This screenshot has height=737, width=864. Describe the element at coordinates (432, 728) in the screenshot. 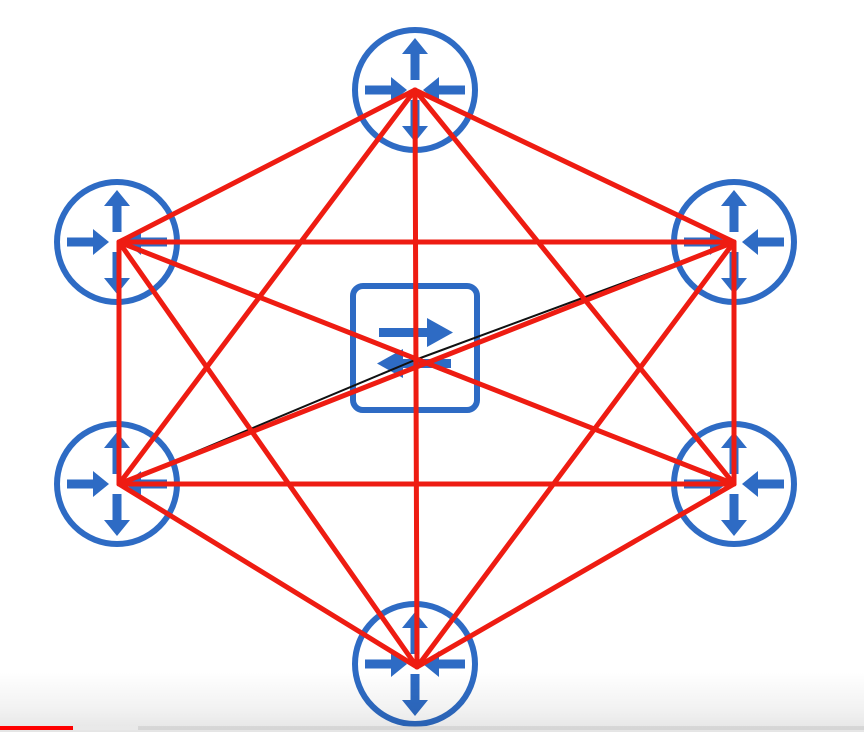

I see `video-progress-bar` at that location.